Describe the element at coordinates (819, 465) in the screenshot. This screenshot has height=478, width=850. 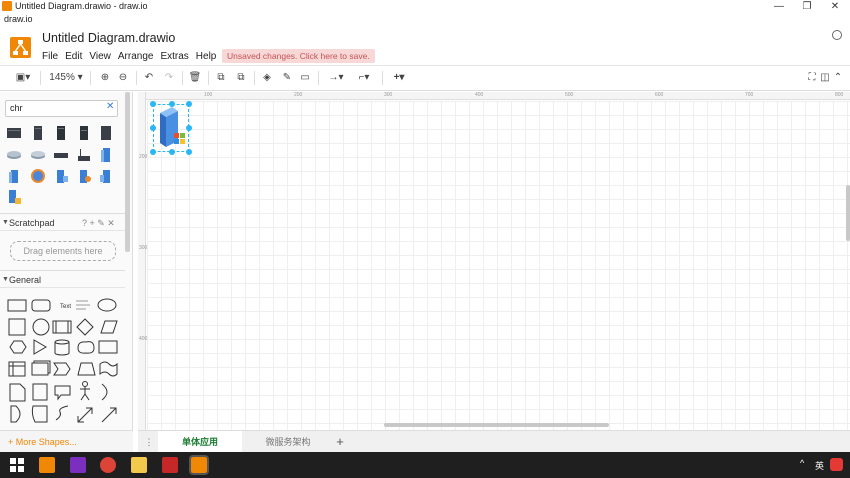
I see `input-language-indicator: 英` at that location.